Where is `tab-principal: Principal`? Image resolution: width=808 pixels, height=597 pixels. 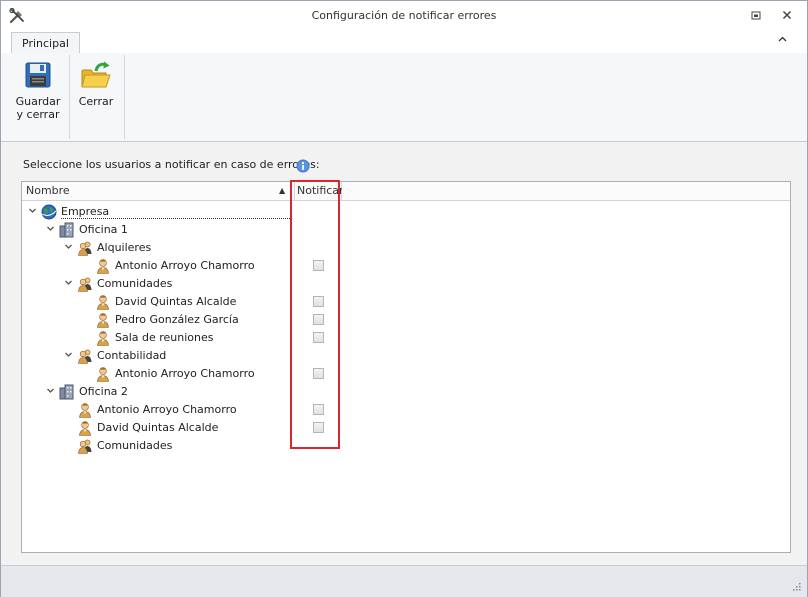 tab-principal: Principal is located at coordinates (45, 43).